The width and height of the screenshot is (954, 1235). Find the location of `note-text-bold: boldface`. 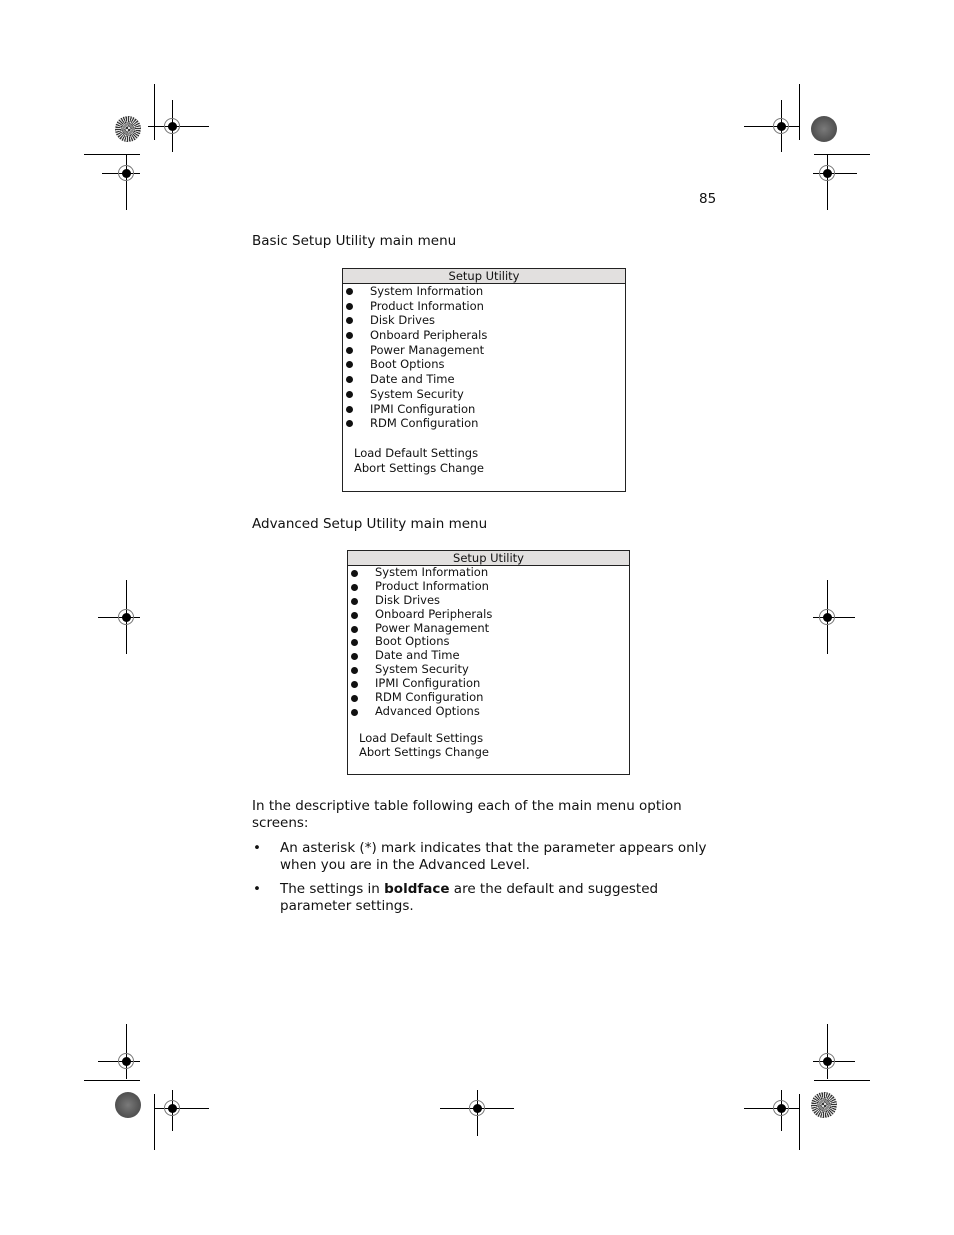

note-text-bold: boldface is located at coordinates (417, 889).